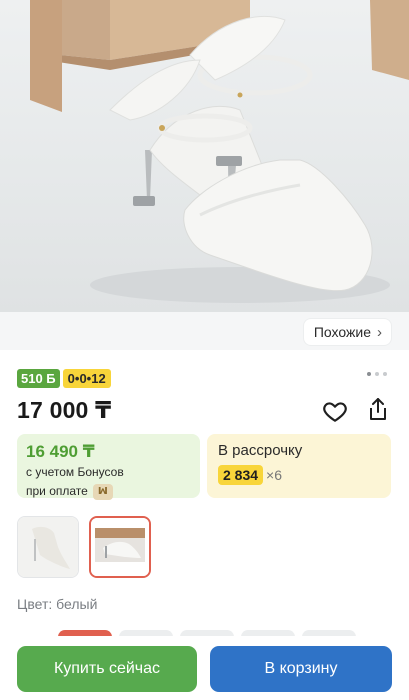 This screenshot has width=409, height=700. Describe the element at coordinates (75, 472) in the screenshot. I see `bonus-note-line1: с учетом Бонусов` at that location.